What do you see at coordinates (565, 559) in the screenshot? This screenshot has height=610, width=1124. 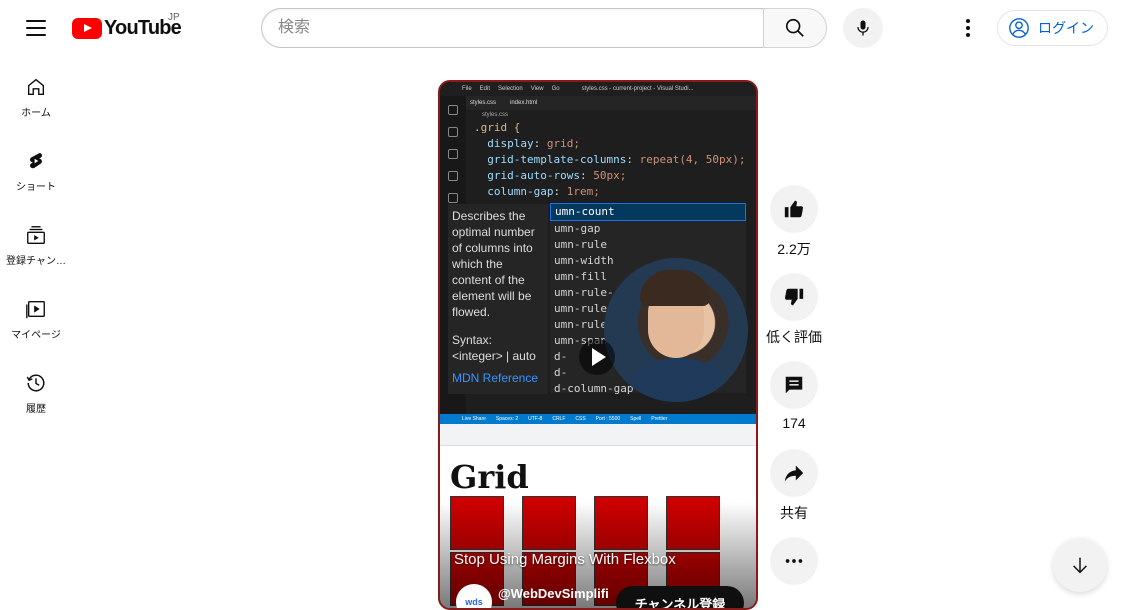 I see `video-title: Stop Using Margins With Flexbox` at bounding box center [565, 559].